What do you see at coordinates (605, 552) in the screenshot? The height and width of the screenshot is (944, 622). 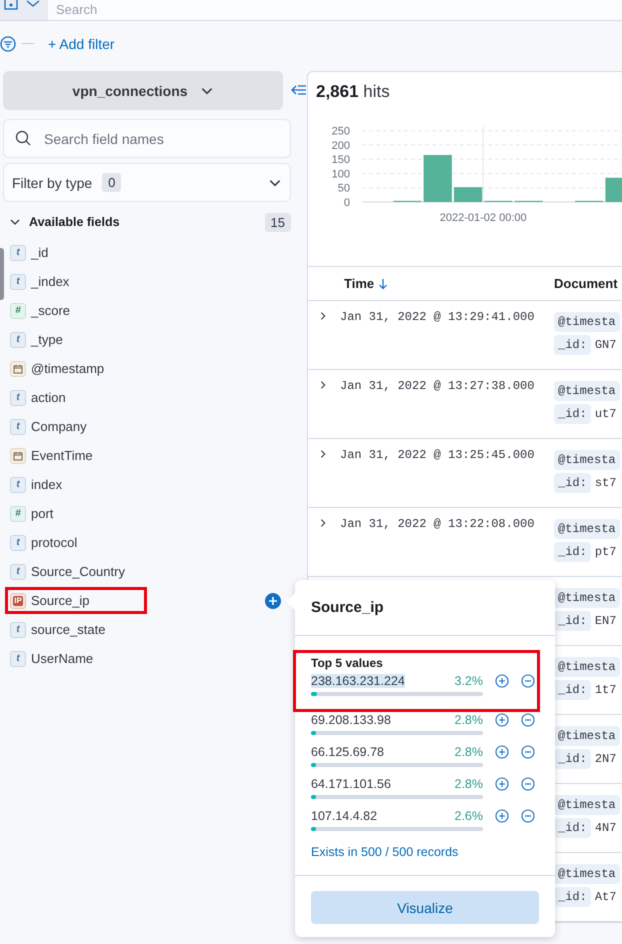 I see `field-value: pt7` at bounding box center [605, 552].